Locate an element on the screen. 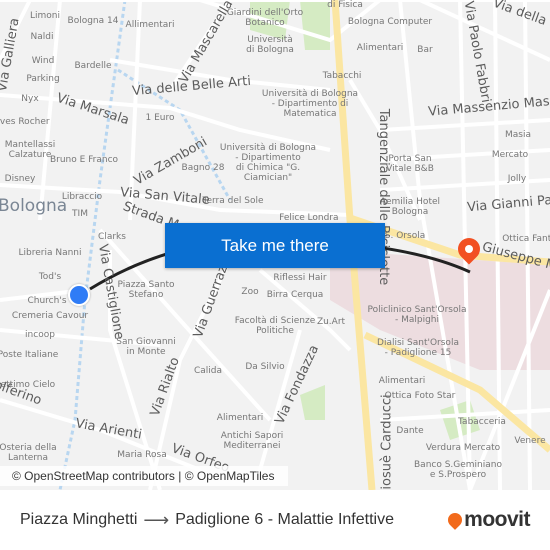 The image size is (550, 550). poi-label: Masia is located at coordinates (518, 135).